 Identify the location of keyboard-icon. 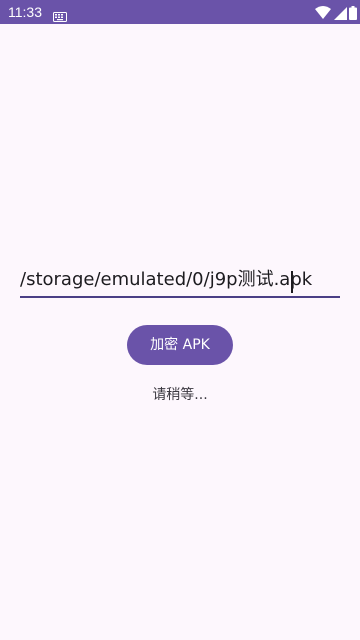
(60, 14).